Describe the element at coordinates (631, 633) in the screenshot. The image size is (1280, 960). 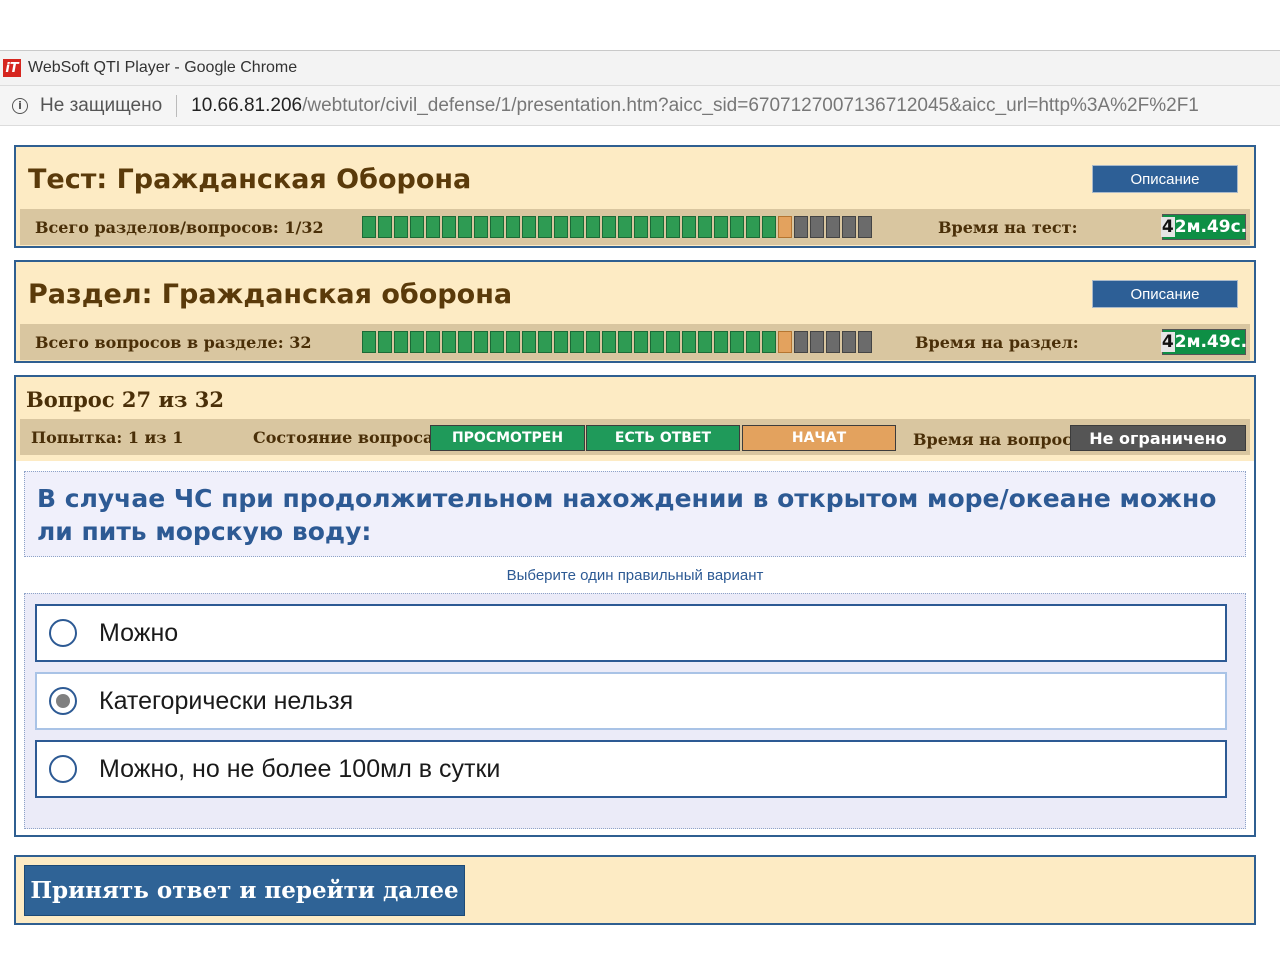
I see `answer-option-1: Можно` at that location.